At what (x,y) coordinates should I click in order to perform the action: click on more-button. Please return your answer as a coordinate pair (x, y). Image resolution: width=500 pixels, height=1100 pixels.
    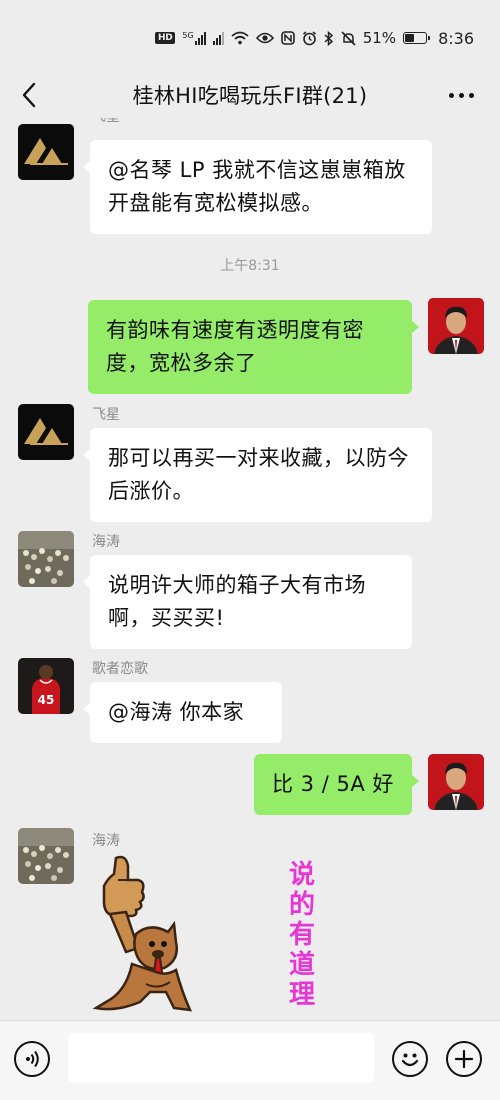
    Looking at the image, I should click on (461, 95).